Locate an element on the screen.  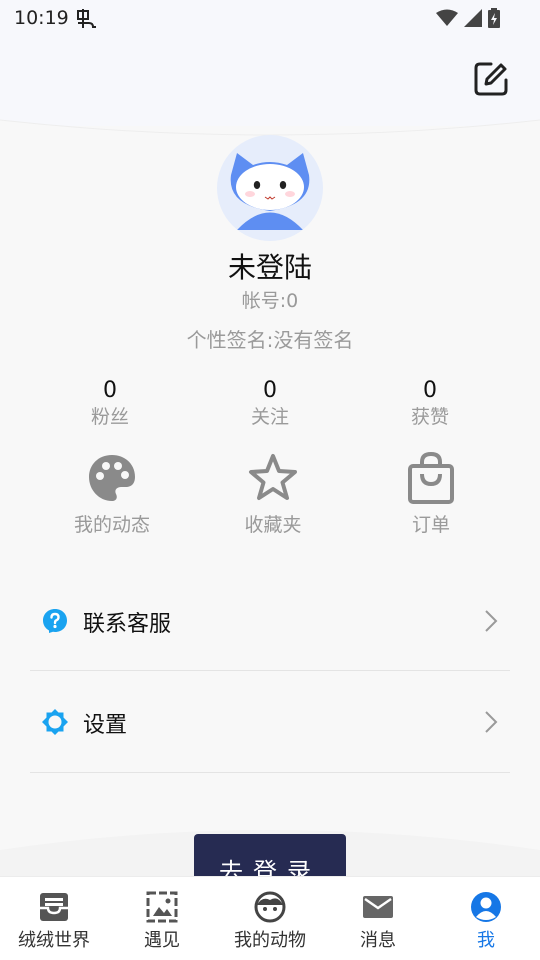
help-icon is located at coordinates (55, 621).